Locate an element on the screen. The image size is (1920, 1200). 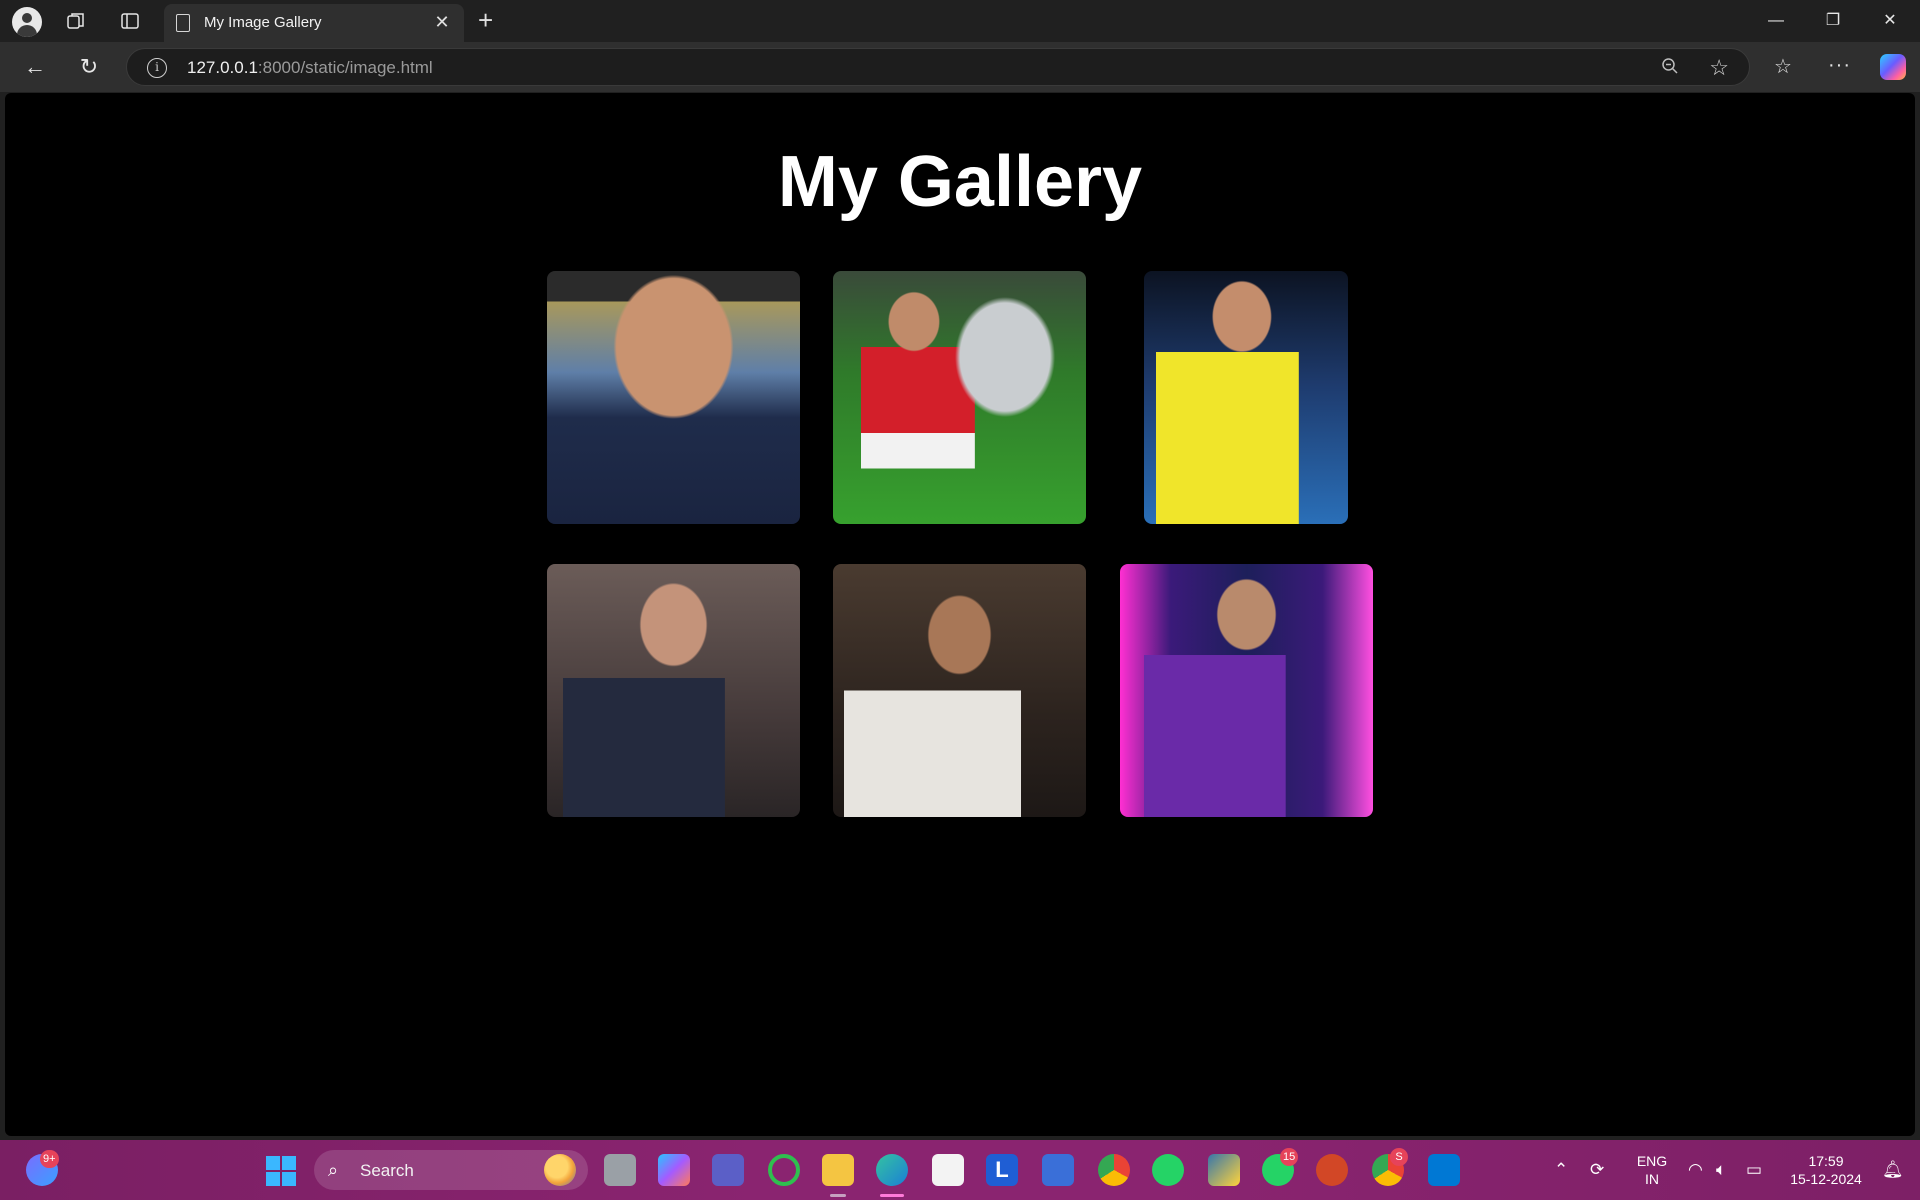
teams-icon is located at coordinates (728, 1170).